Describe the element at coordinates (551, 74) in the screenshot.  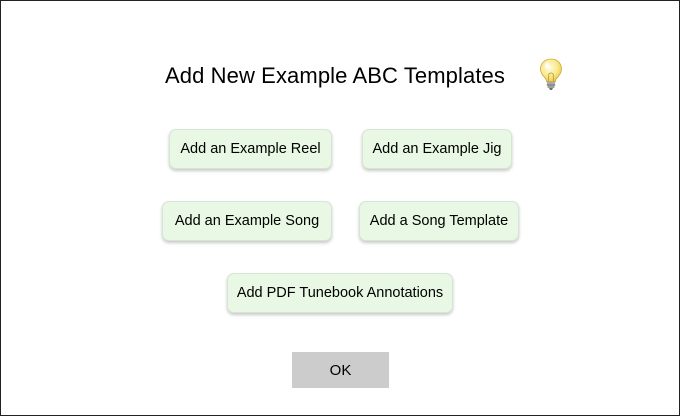
I see `lightbulb-icon` at that location.